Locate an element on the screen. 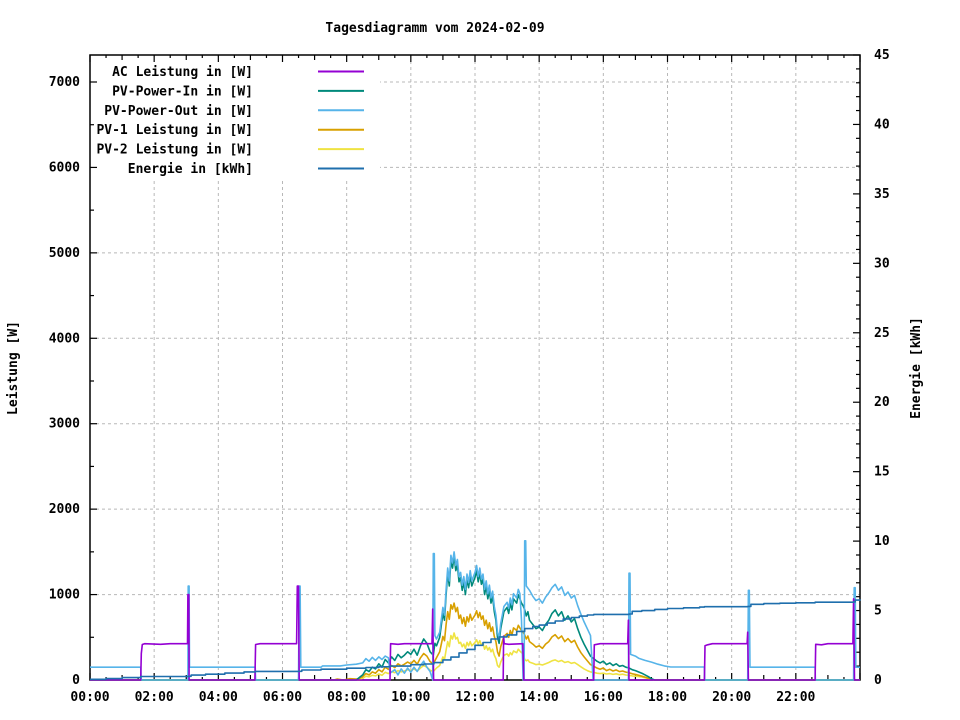  legend-label: AC Leistung in [W] is located at coordinates (182, 72).